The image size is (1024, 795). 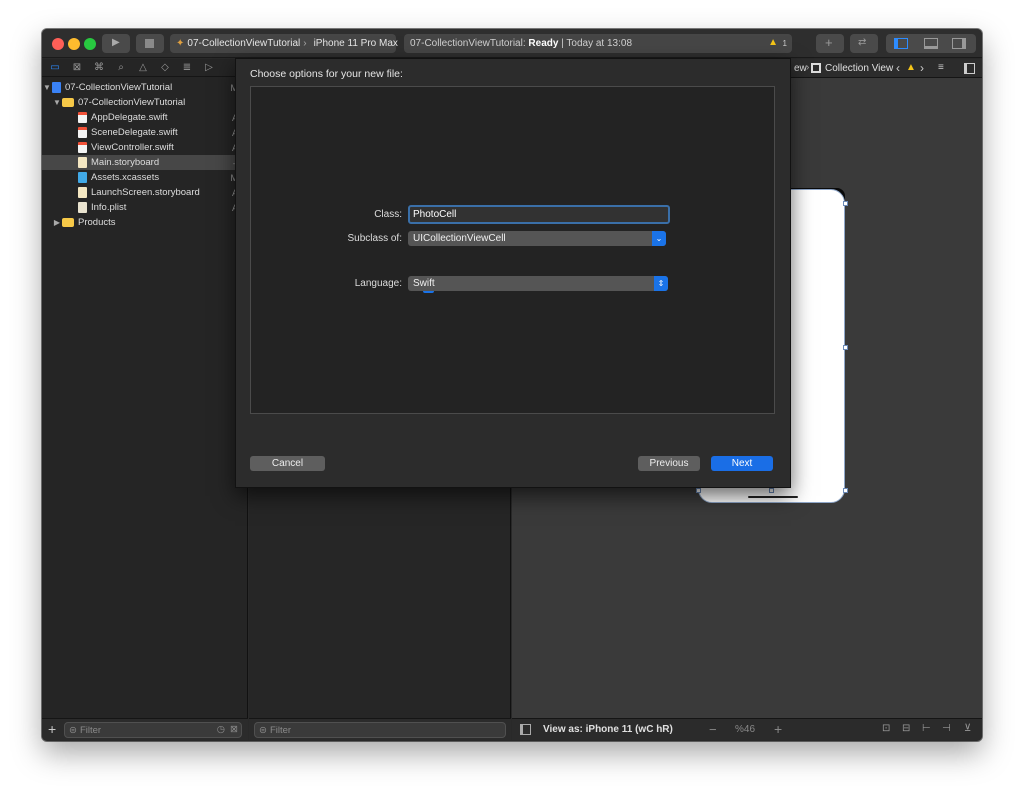 What do you see at coordinates (816, 68) in the screenshot?
I see `collection-view-icon` at bounding box center [816, 68].